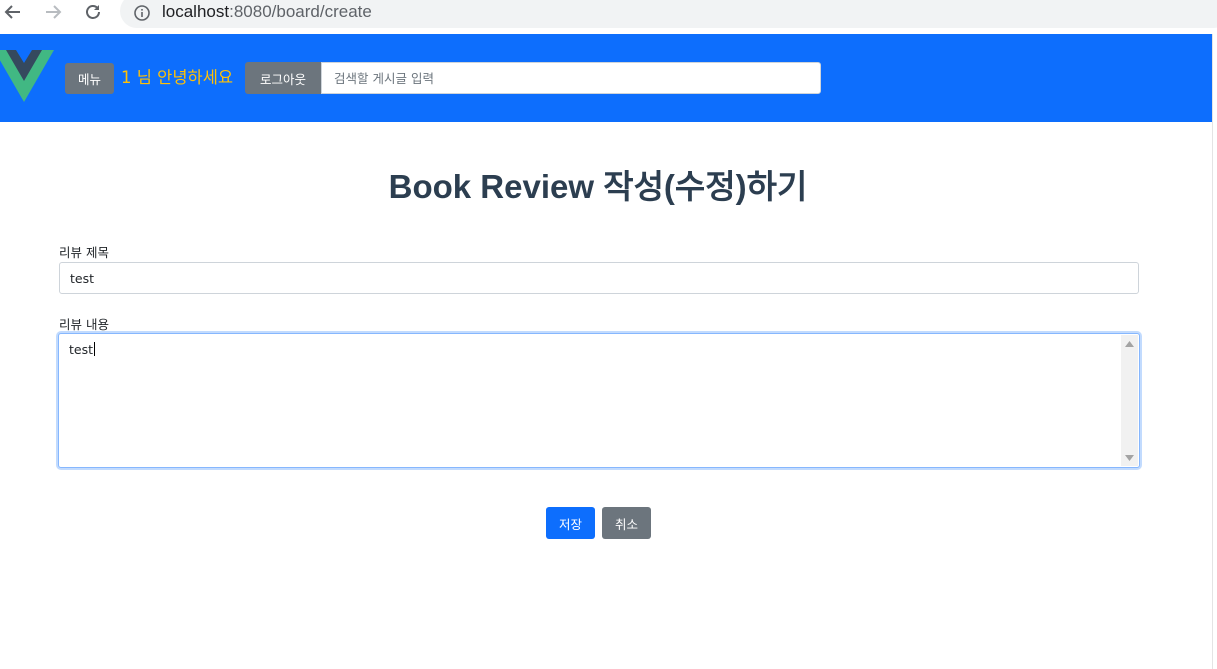 Image resolution: width=1217 pixels, height=669 pixels. Describe the element at coordinates (13, 12) in the screenshot. I see `back-arrow-icon` at that location.